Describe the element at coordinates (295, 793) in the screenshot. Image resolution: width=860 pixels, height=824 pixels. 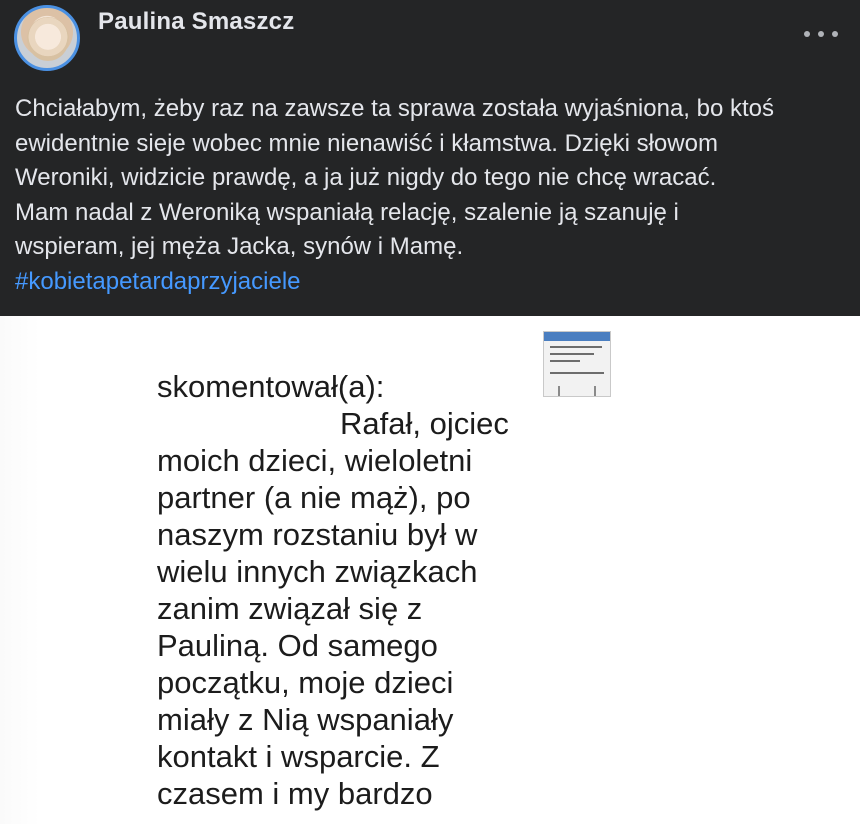
I see `comment-line: czasem i my bardzo` at that location.